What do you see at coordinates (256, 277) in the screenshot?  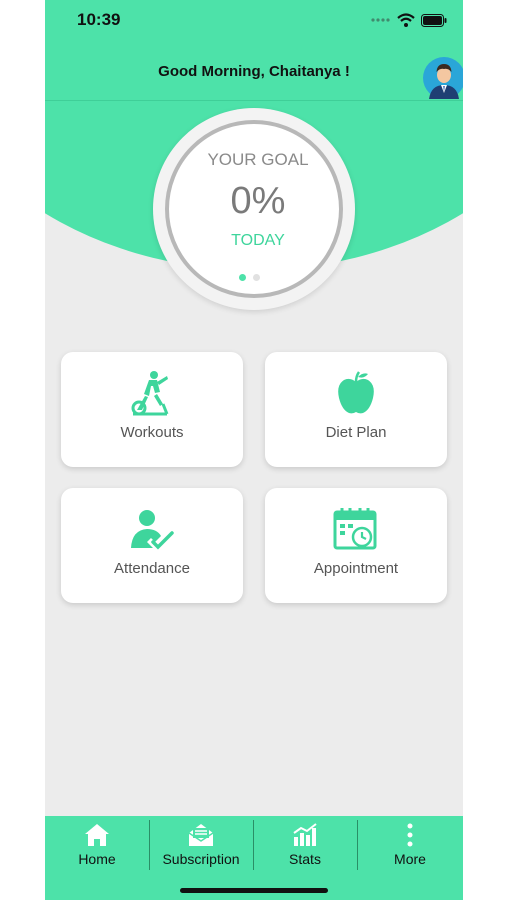 I see `page-indicator-dot` at bounding box center [256, 277].